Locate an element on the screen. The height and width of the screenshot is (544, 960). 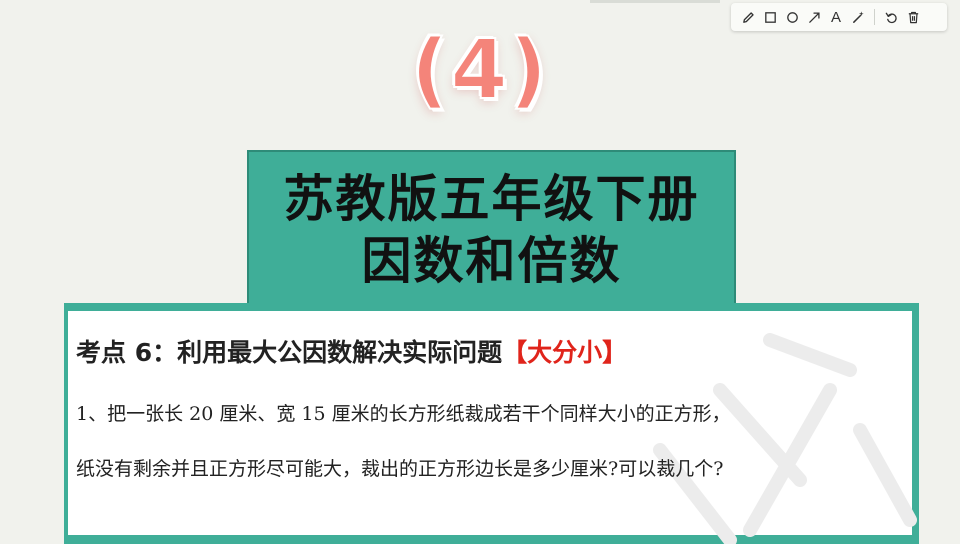
toolbar-divider is located at coordinates (874, 17).